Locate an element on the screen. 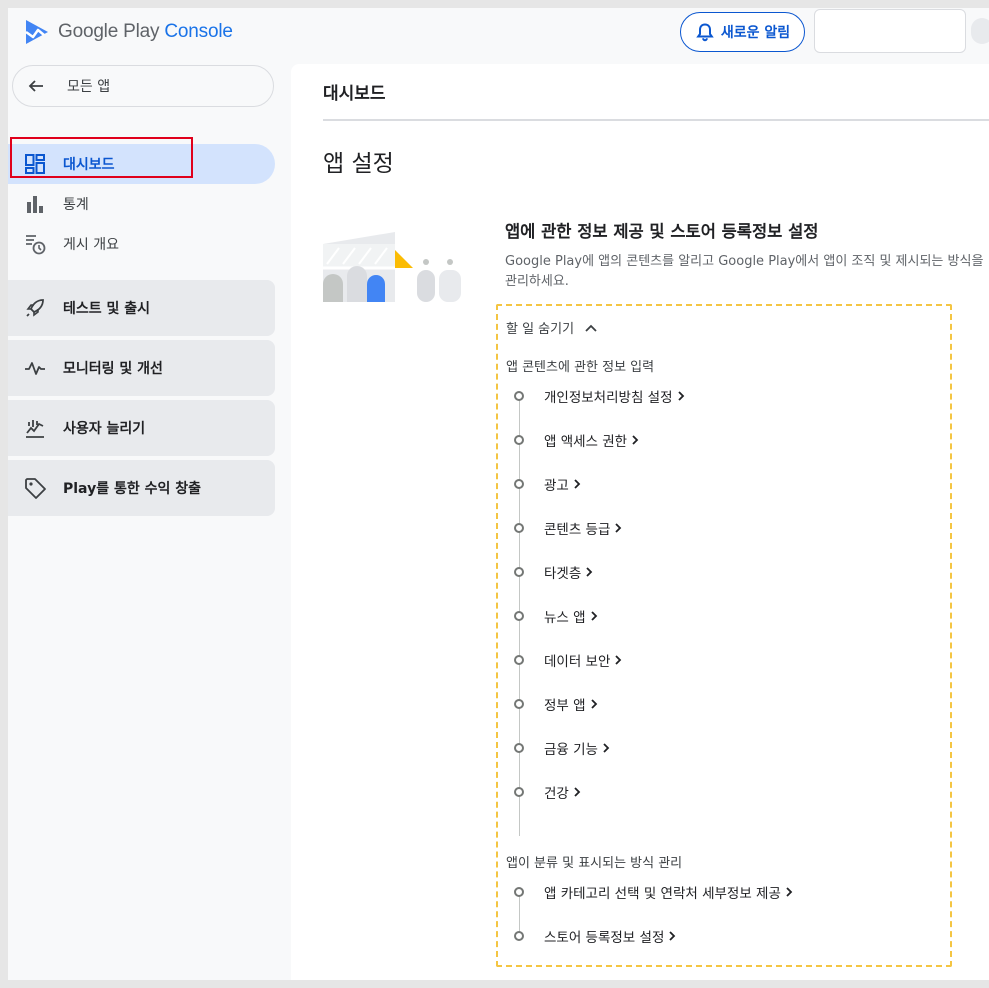 Image resolution: width=989 pixels, height=988 pixels. task-app-access: 앱 액세스 권한 is located at coordinates (577, 440).